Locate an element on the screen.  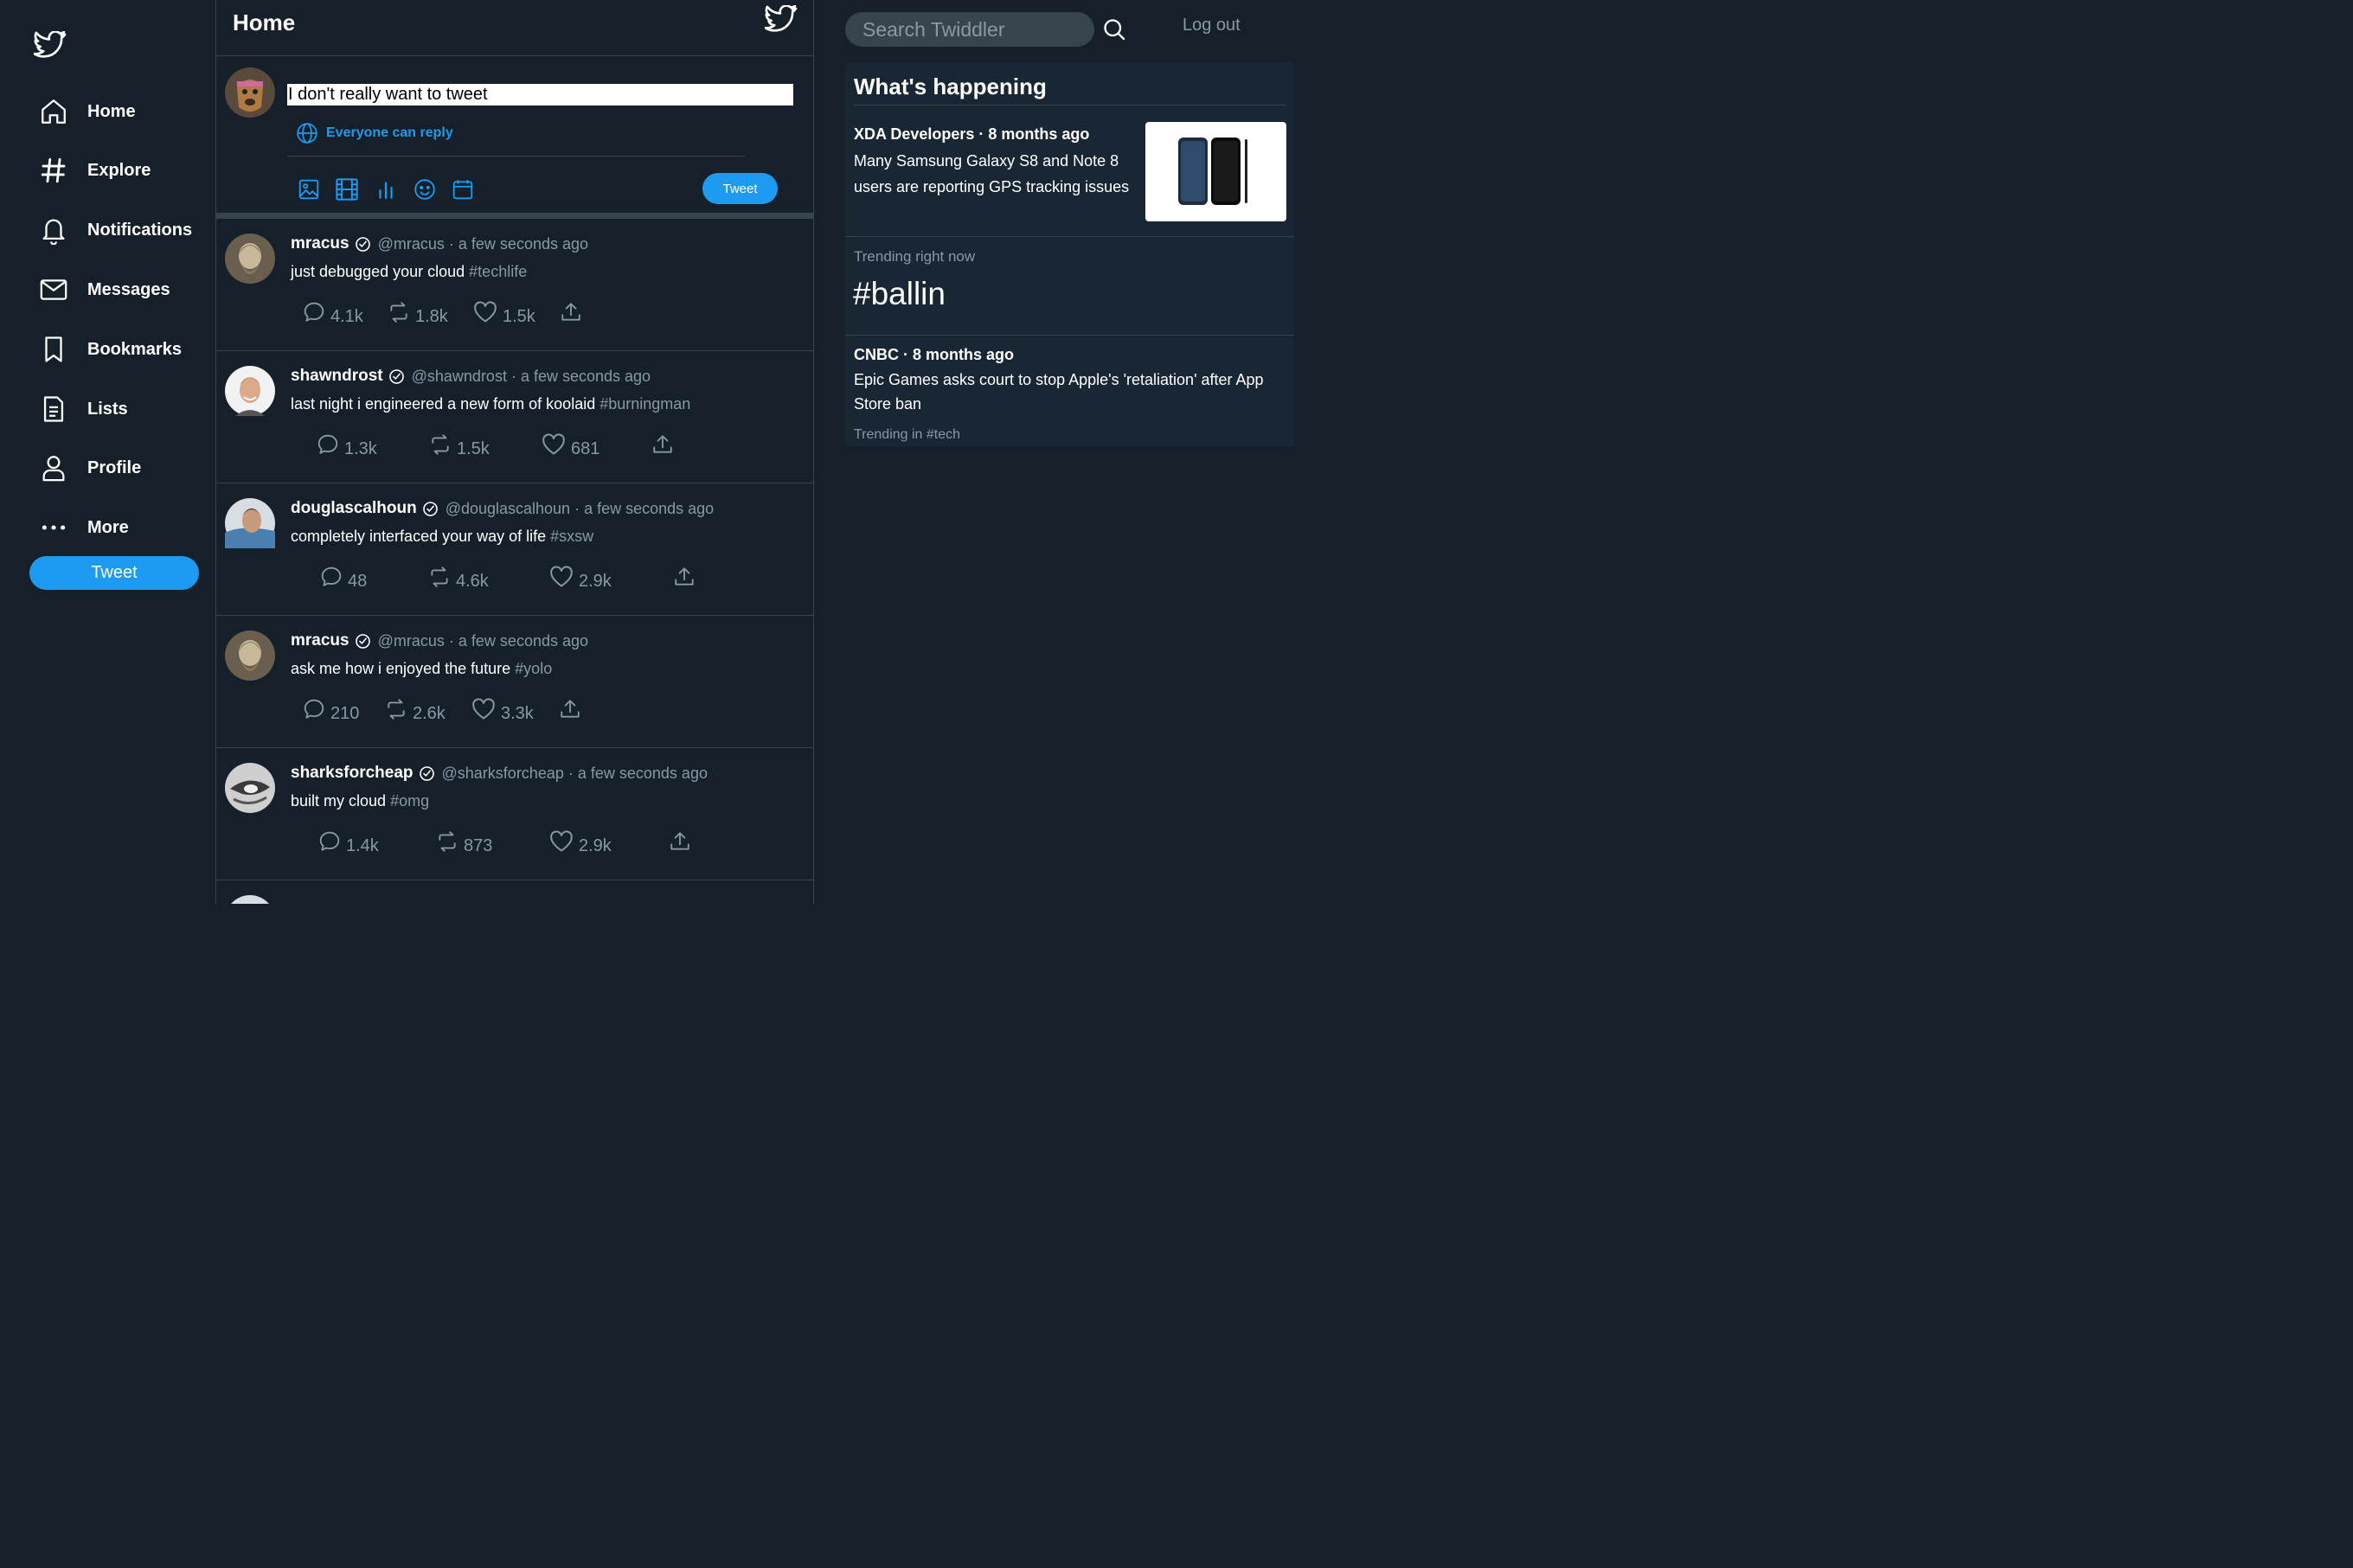
reply-button: 210 is located at coordinates (331, 709).